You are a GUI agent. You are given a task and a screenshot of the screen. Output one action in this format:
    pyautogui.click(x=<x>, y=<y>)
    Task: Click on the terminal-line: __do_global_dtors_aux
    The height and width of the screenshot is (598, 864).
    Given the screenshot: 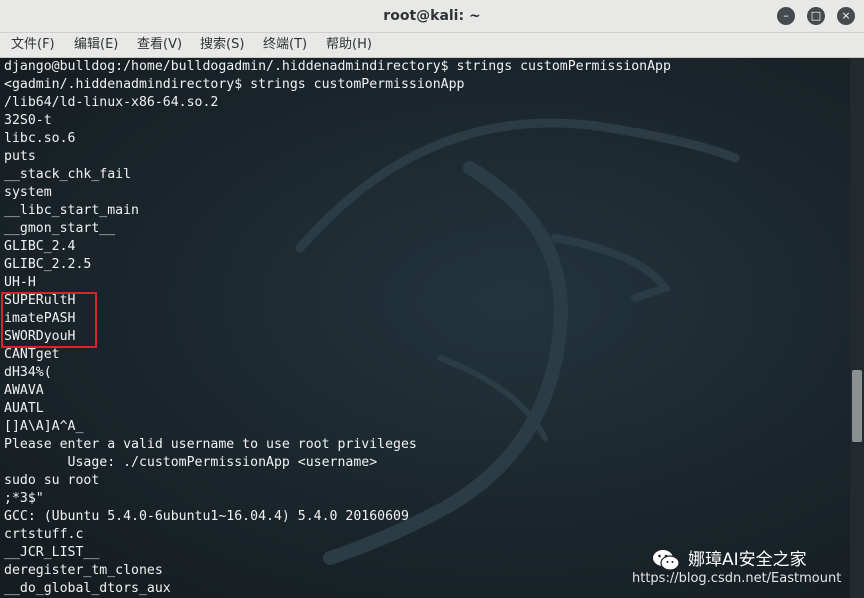 What is the action you would take?
    pyautogui.click(x=87, y=588)
    